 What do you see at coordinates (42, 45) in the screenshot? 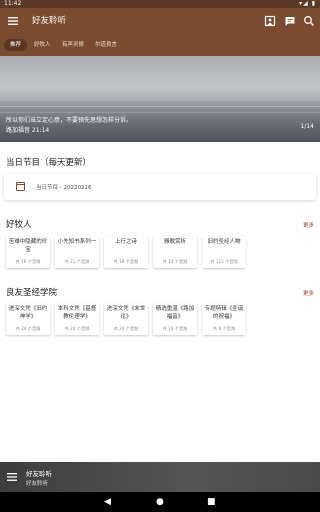
I see `tab-good-shepherd: 好牧人` at bounding box center [42, 45].